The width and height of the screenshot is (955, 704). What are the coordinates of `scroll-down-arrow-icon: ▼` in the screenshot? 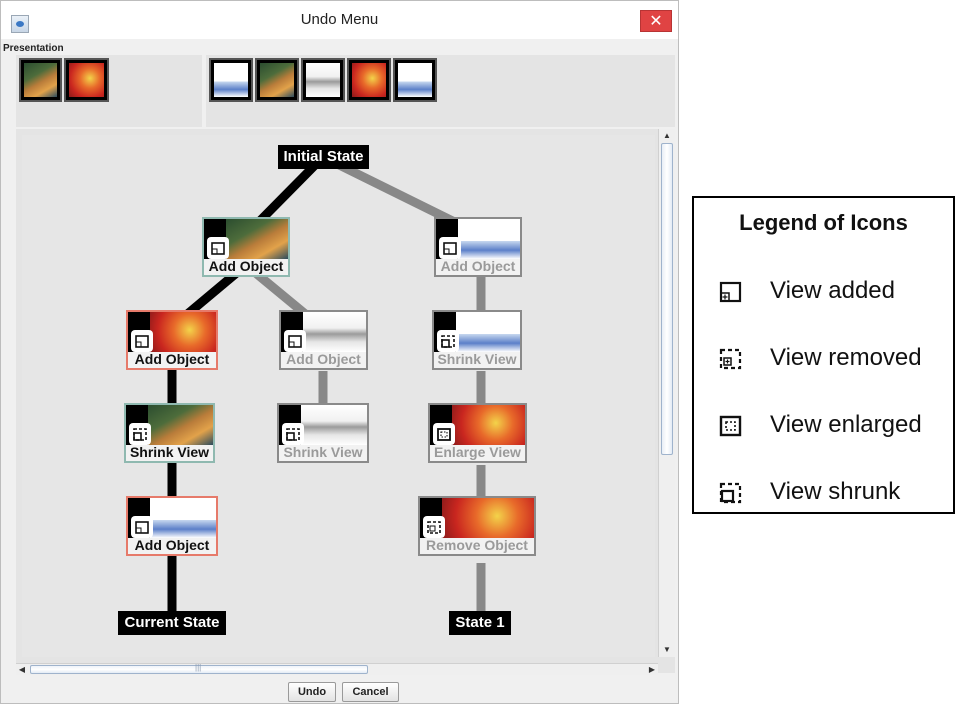 It's located at (667, 650).